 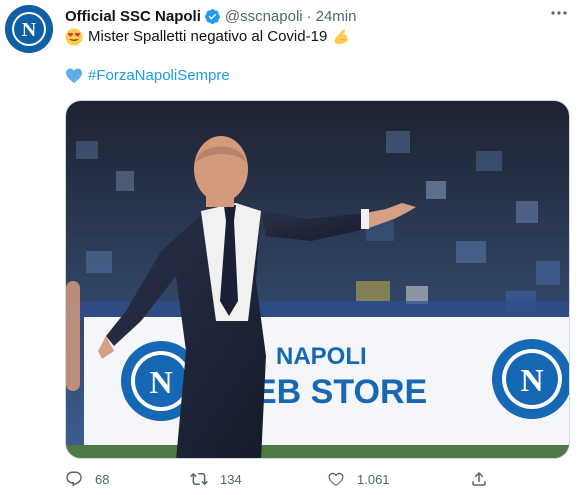 What do you see at coordinates (212, 16) in the screenshot?
I see `verified-badge-icon` at bounding box center [212, 16].